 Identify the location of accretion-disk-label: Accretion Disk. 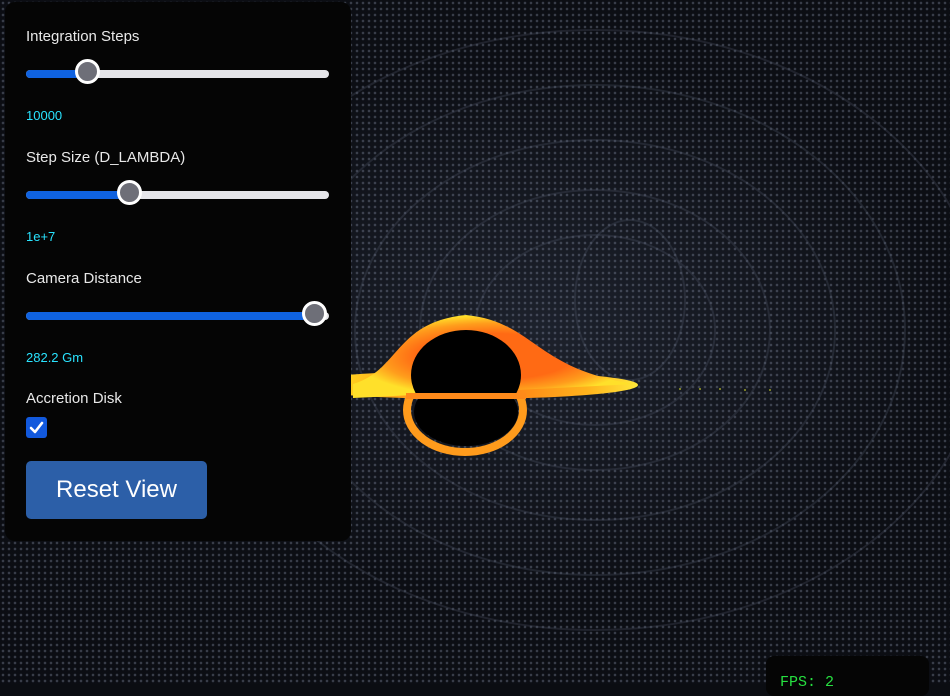
(74, 398).